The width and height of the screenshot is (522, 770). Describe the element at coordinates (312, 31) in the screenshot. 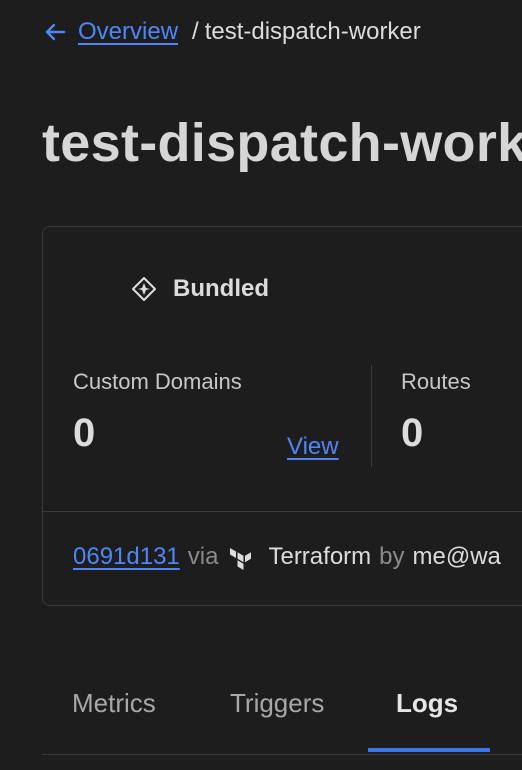

I see `breadcrumb-current: test-dispatch-worker` at that location.